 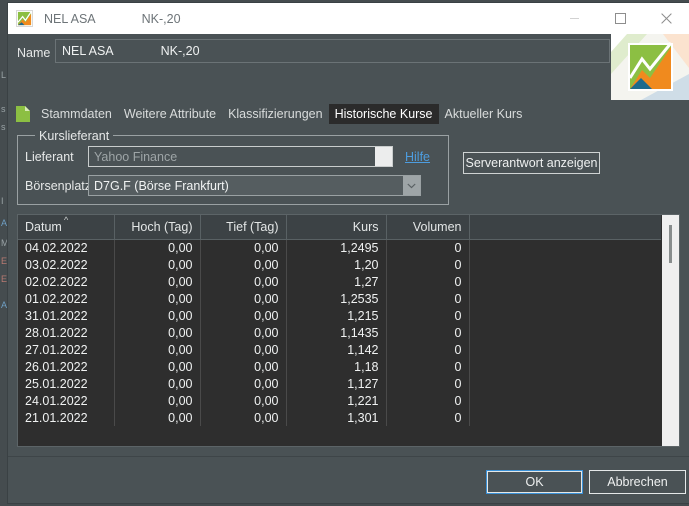 What do you see at coordinates (74, 136) in the screenshot?
I see `kurslieferant-legend: Kurslieferant` at bounding box center [74, 136].